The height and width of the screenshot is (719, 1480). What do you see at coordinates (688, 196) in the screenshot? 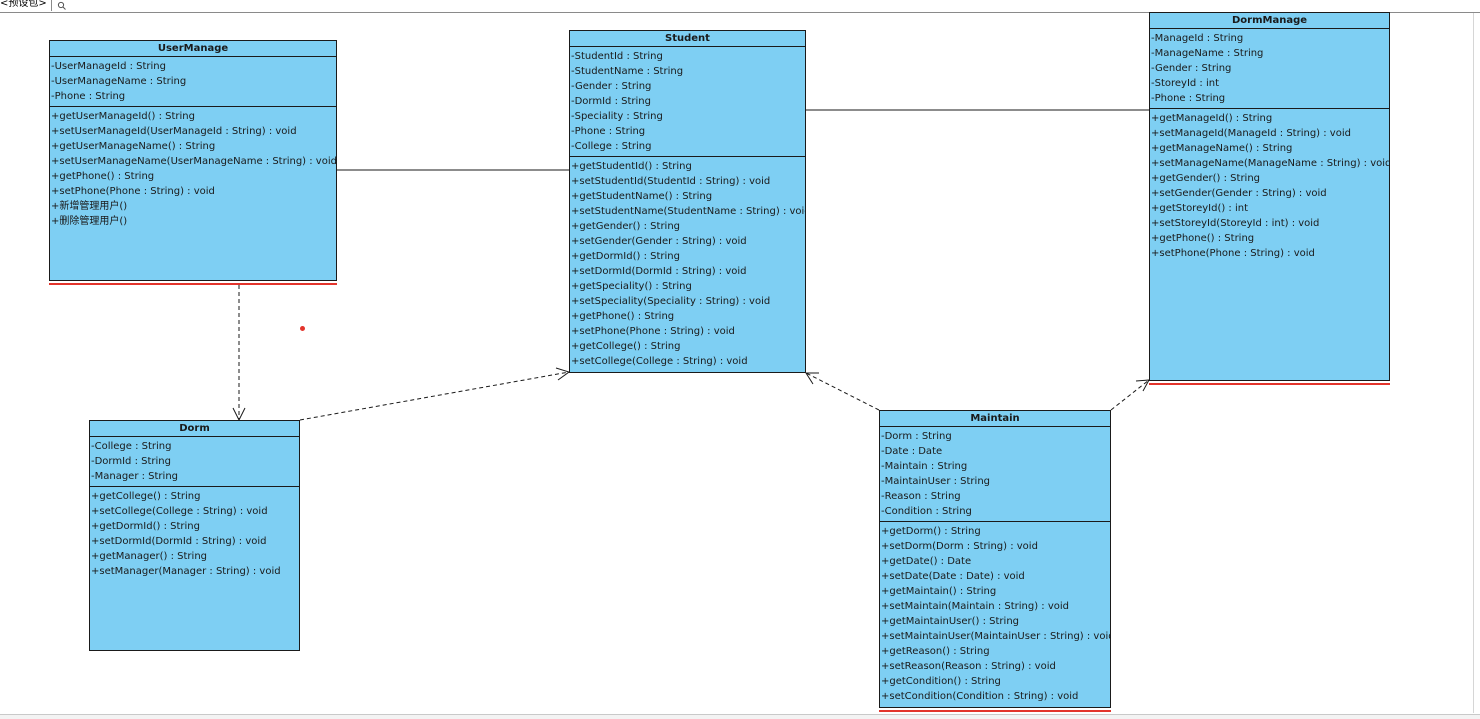
I see `operation: +getStudentName() : String` at bounding box center [688, 196].